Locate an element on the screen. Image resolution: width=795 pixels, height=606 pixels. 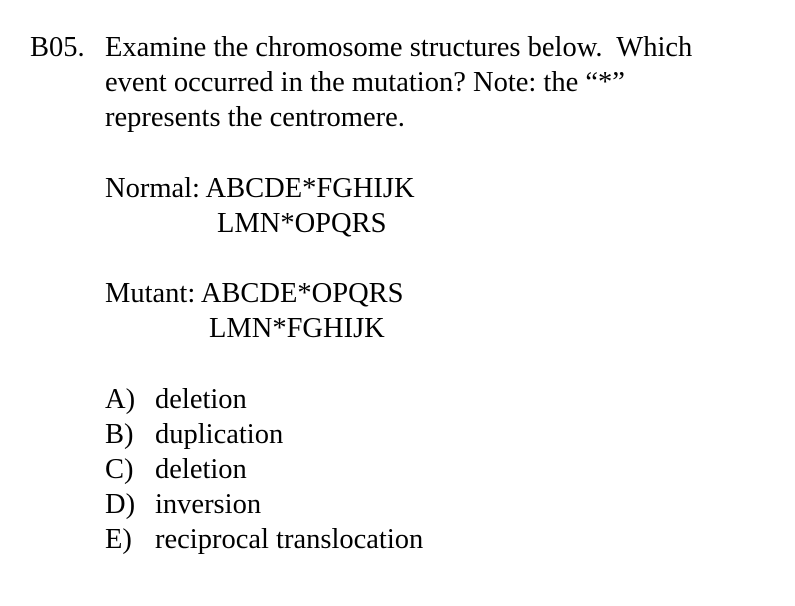
answer-option-c: C) deletion is located at coordinates (176, 469).